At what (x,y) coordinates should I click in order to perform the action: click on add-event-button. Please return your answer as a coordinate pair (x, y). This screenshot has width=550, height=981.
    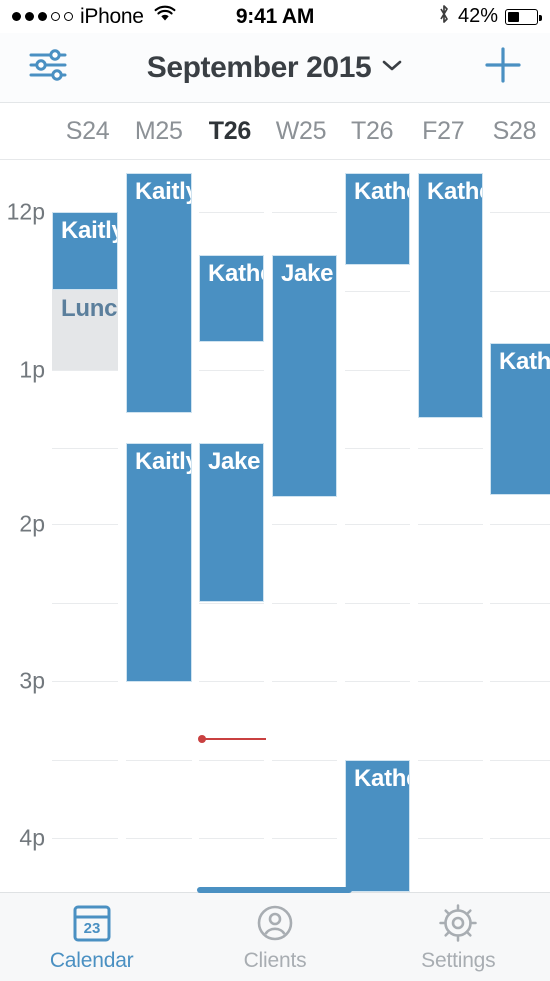
    Looking at the image, I should click on (502, 67).